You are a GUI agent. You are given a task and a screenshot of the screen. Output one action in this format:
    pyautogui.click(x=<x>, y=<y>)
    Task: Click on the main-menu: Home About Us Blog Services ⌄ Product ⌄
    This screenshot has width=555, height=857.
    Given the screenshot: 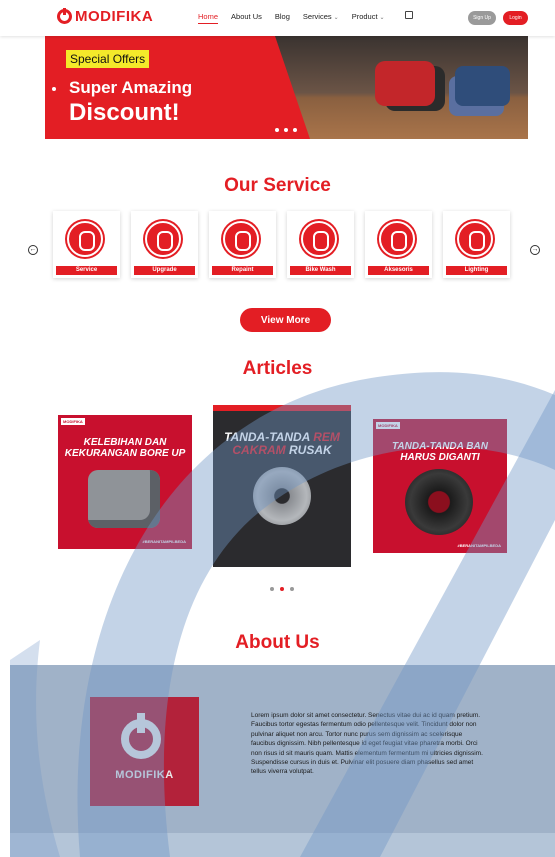 What is the action you would take?
    pyautogui.click(x=291, y=18)
    